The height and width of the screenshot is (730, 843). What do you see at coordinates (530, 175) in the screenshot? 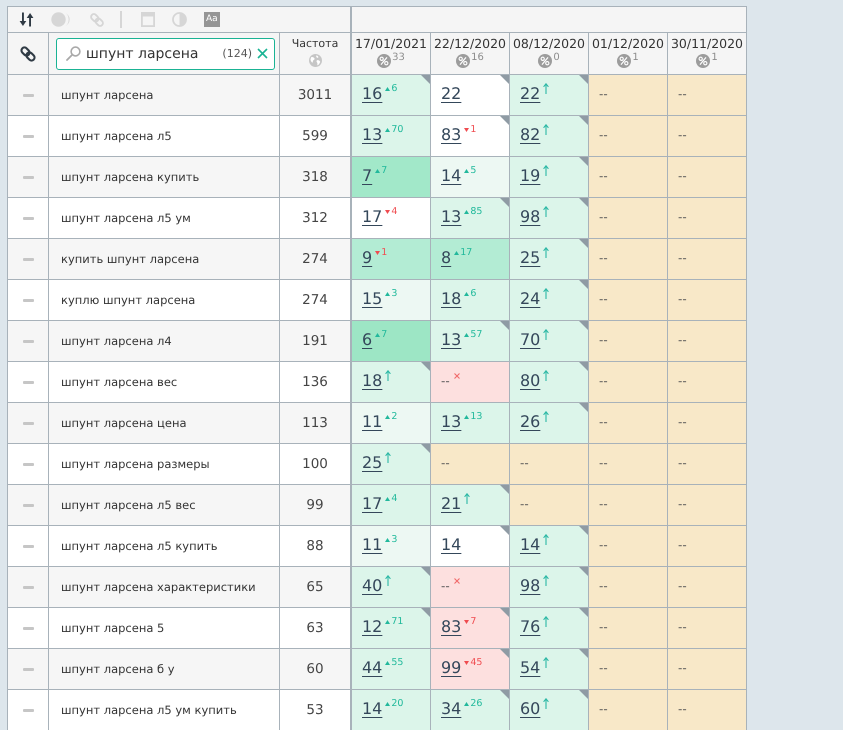
I see `position-link: 19` at bounding box center [530, 175].